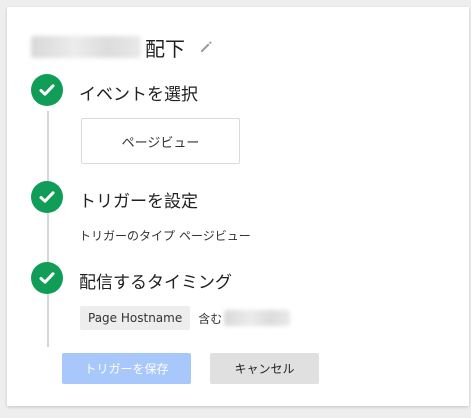 Image resolution: width=471 pixels, height=418 pixels. I want to click on step2-check-icon, so click(47, 197).